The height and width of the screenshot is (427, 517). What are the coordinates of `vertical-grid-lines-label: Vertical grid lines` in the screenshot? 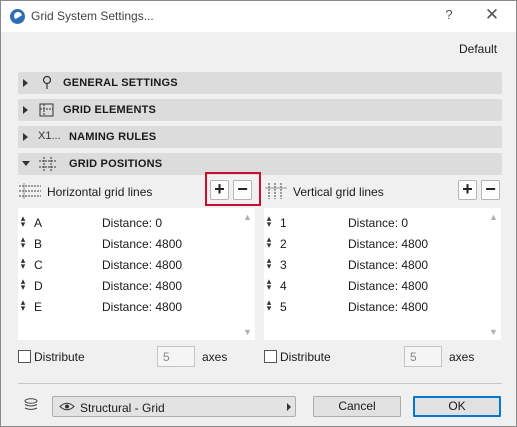 It's located at (338, 192).